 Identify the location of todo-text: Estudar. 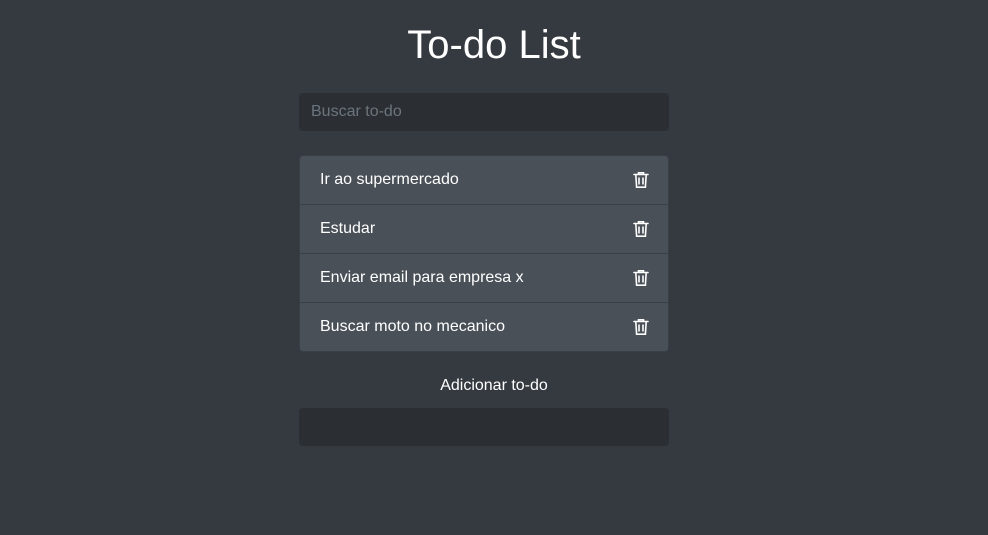
(348, 228).